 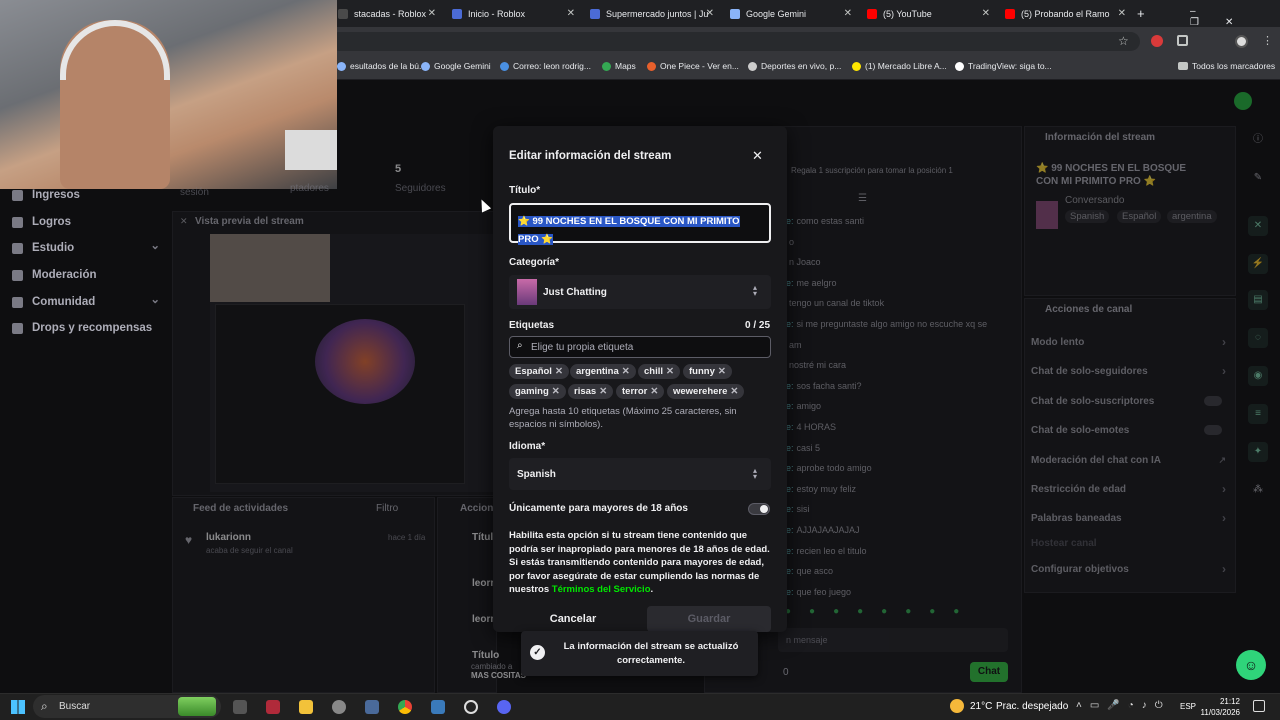 I want to click on channel-action-item: Chat de solo-seguidores ›, so click(x=1128, y=371).